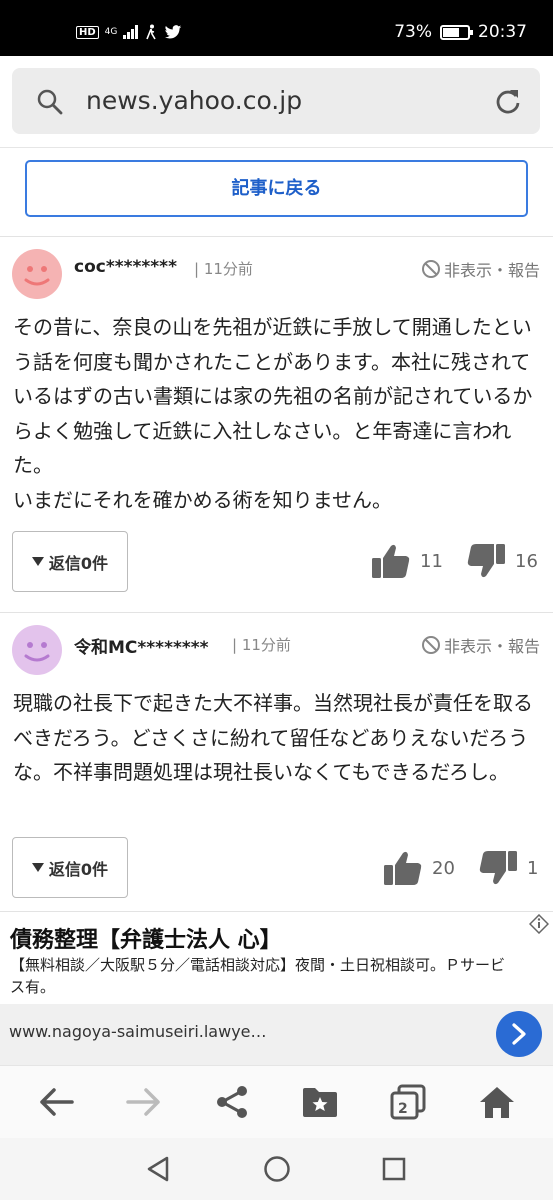  I want to click on dislike-button: 1, so click(508, 868).